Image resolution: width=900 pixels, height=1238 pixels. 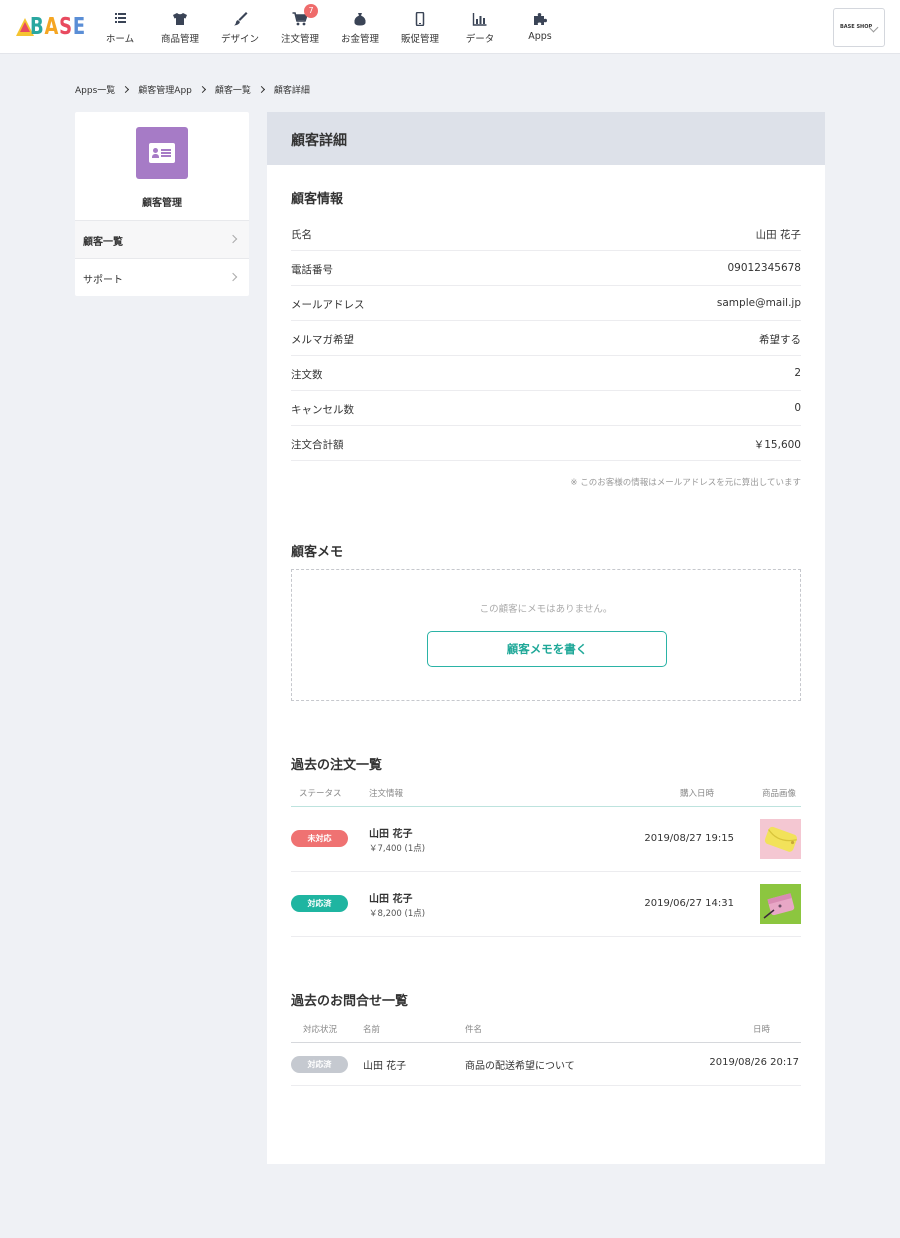 I want to click on page-title: 顧客詳細, so click(x=319, y=141).